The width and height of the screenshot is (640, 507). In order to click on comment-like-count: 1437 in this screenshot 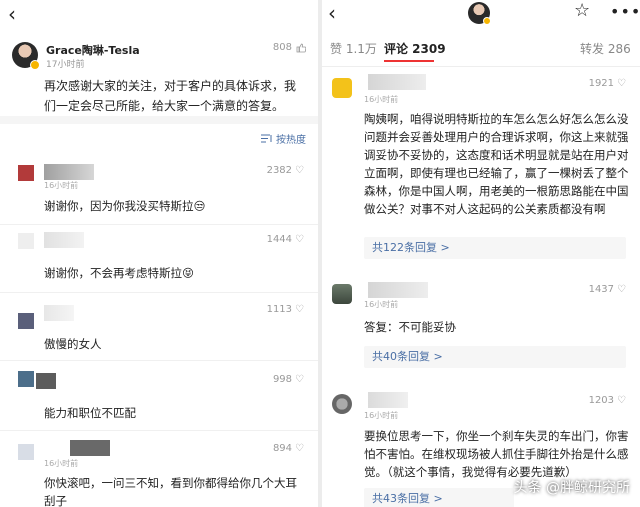, I will do `click(601, 289)`.